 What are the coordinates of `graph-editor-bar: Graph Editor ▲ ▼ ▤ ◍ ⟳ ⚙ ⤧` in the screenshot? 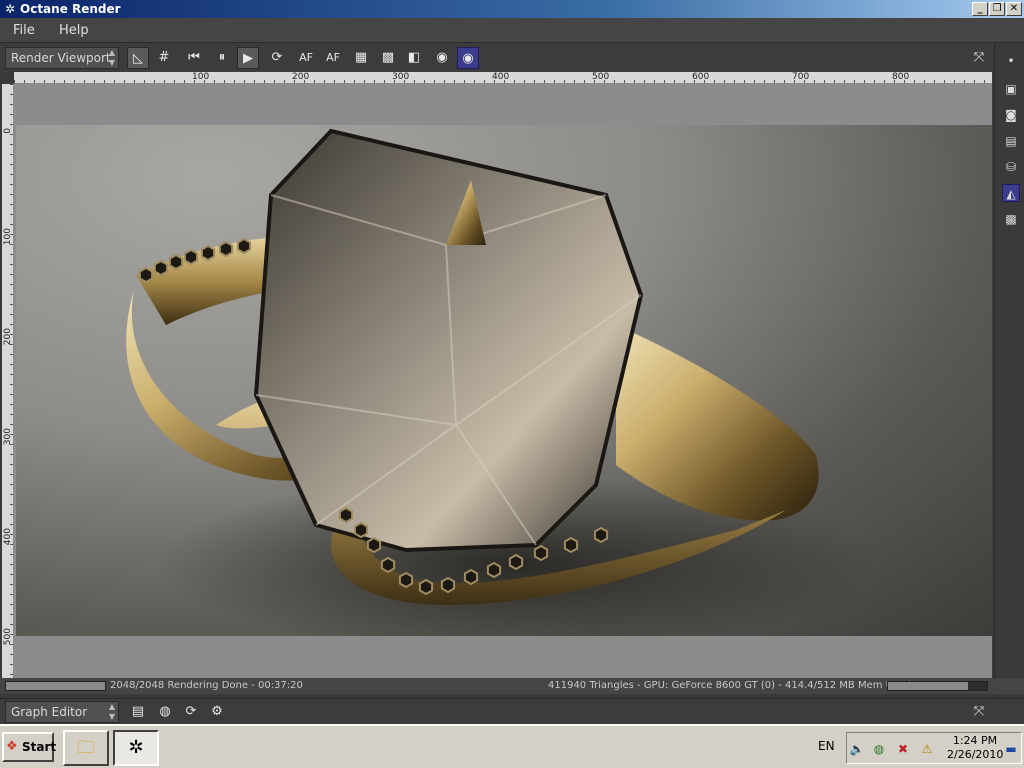 It's located at (512, 711).